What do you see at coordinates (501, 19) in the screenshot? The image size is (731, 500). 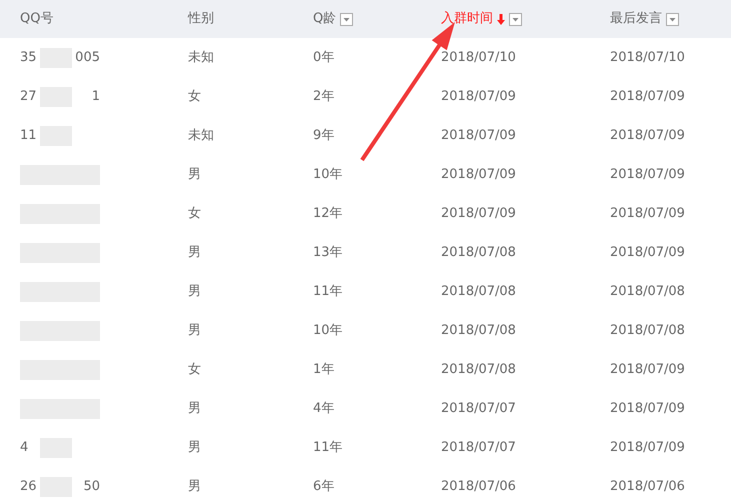 I see `sort-down-icon` at bounding box center [501, 19].